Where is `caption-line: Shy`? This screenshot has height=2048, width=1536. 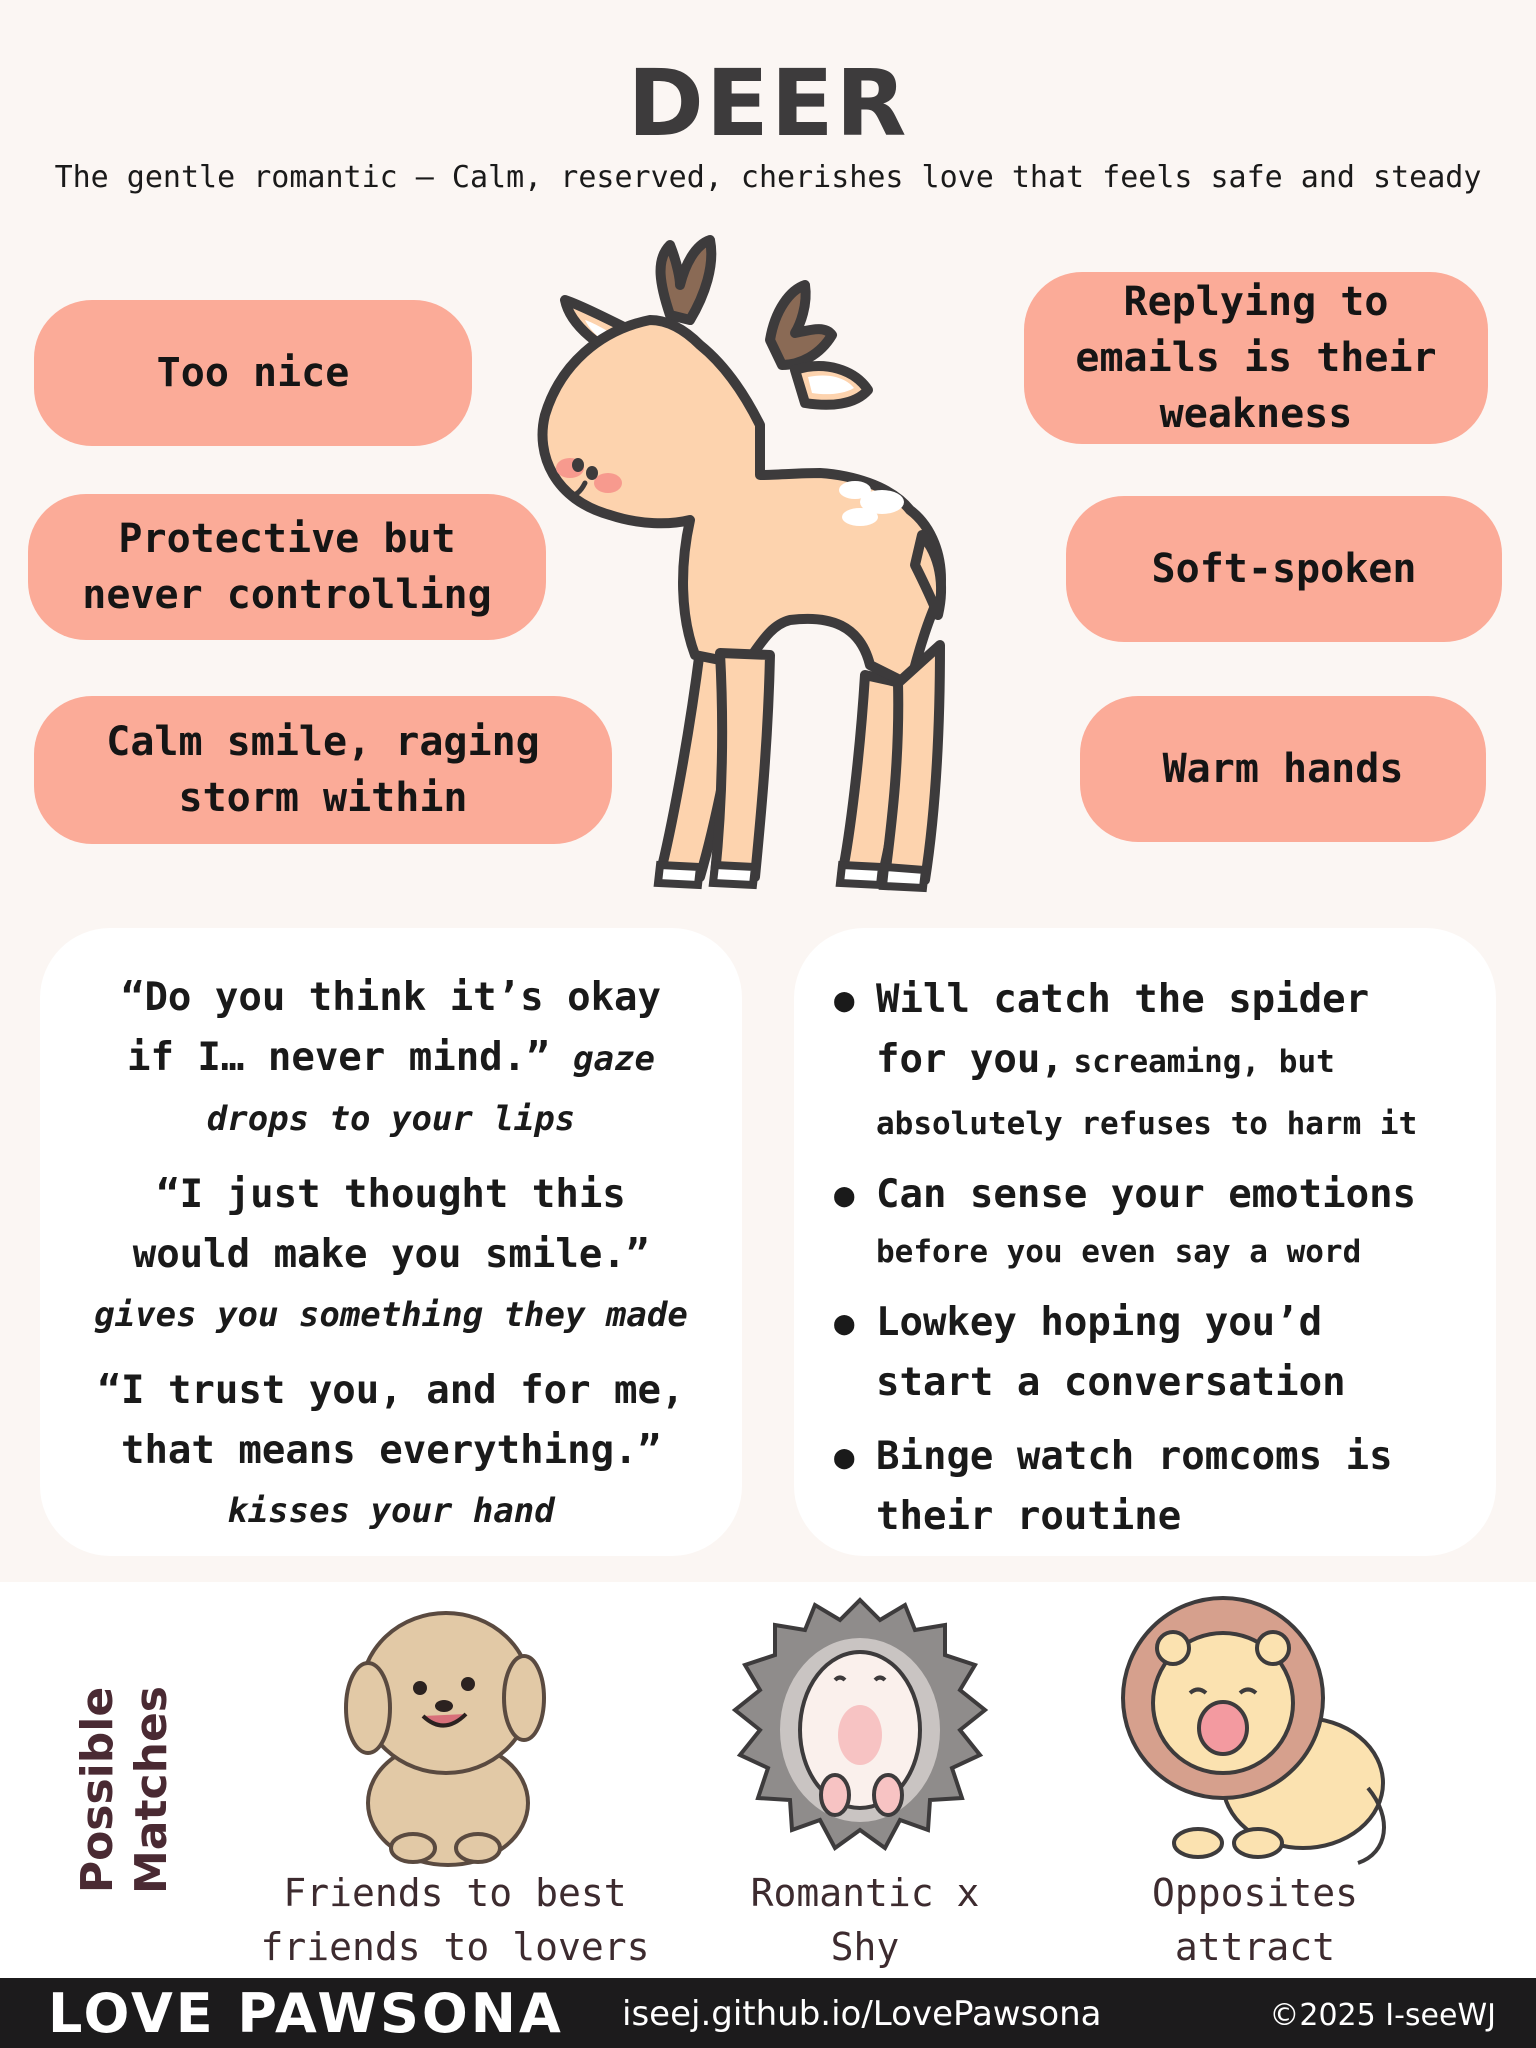 caption-line: Shy is located at coordinates (865, 1947).